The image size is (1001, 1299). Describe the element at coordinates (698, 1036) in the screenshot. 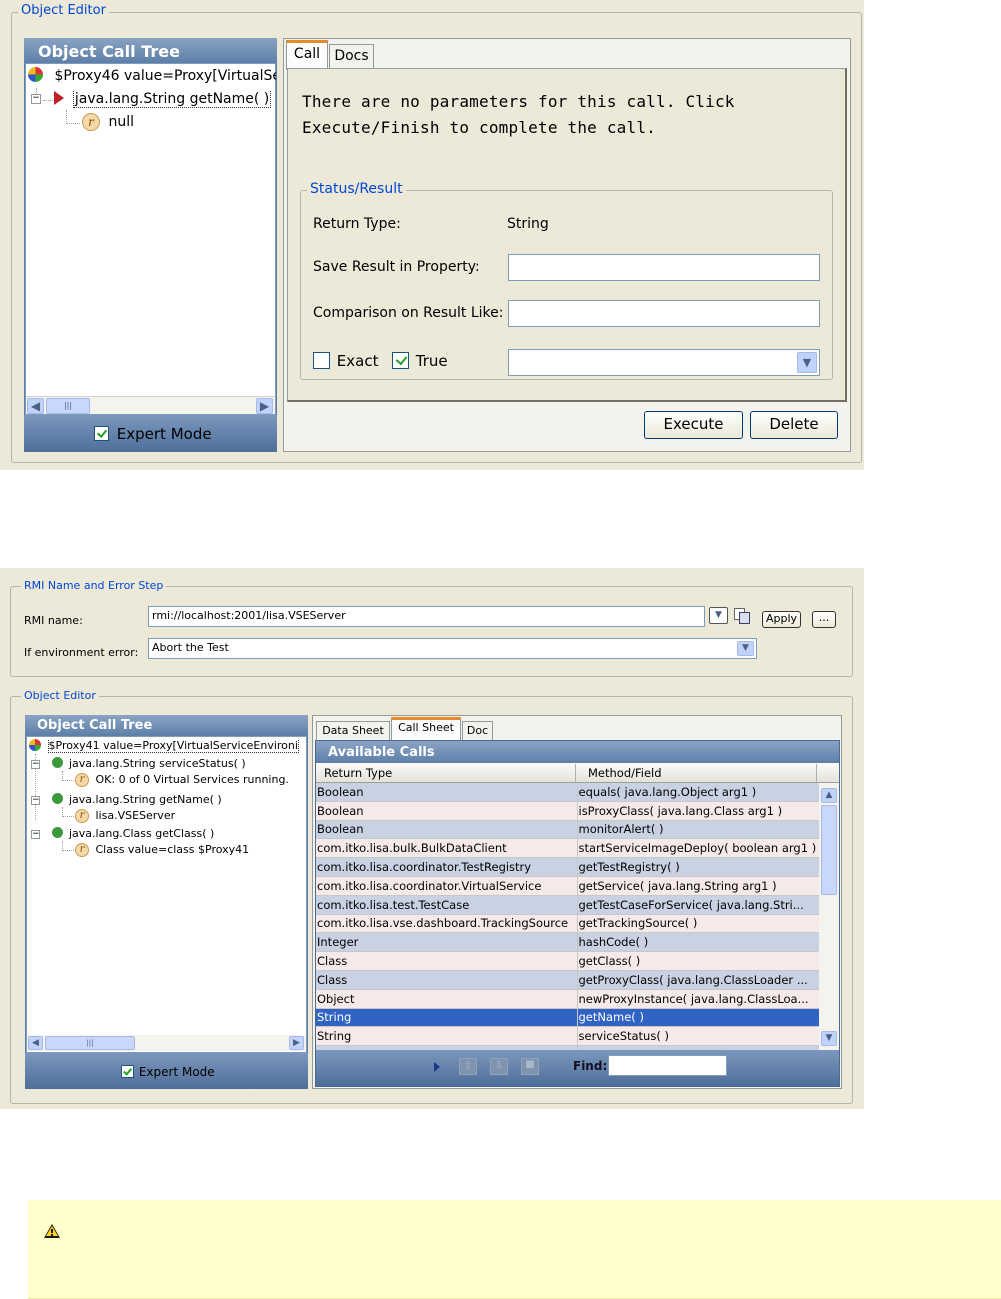

I see `method-field-cell: serviceStatus( )` at that location.